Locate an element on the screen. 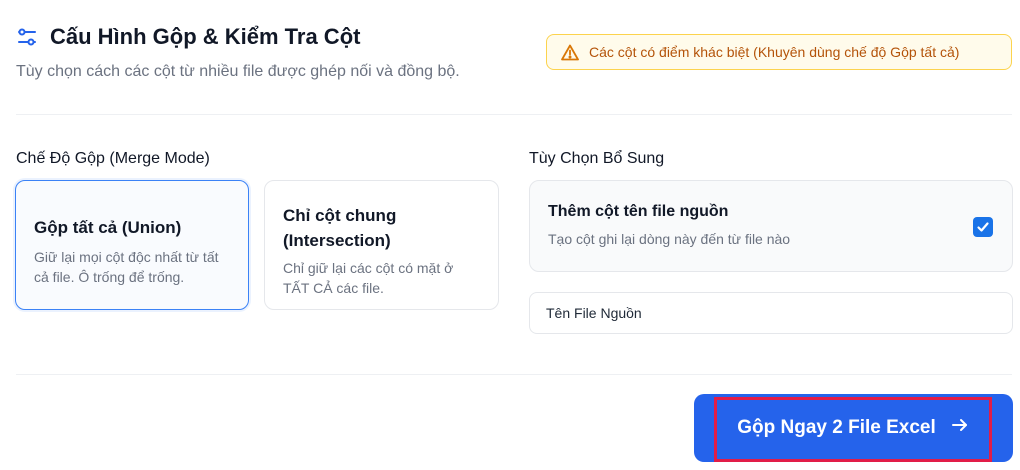 This screenshot has width=1020, height=470. intersection-option-title: Chỉ cột chung (Intersection) is located at coordinates (340, 228).